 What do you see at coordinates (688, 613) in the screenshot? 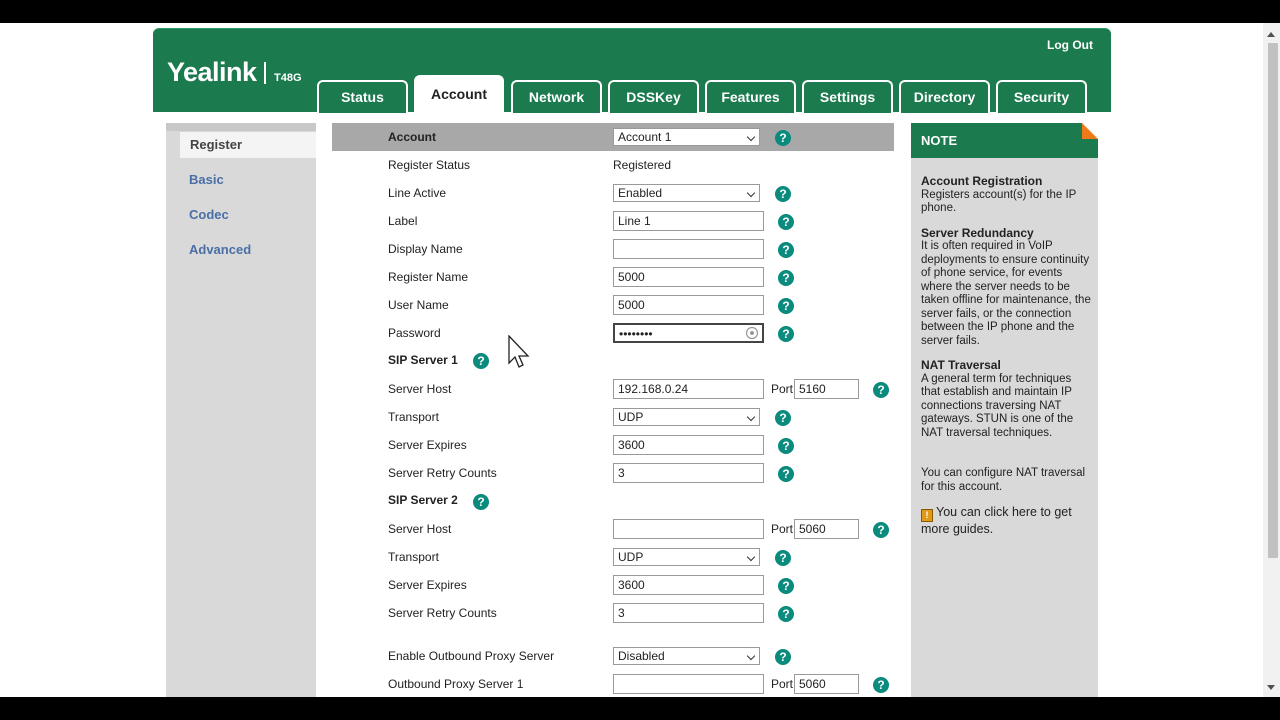
I see `sip2-retry-input: 3` at bounding box center [688, 613].